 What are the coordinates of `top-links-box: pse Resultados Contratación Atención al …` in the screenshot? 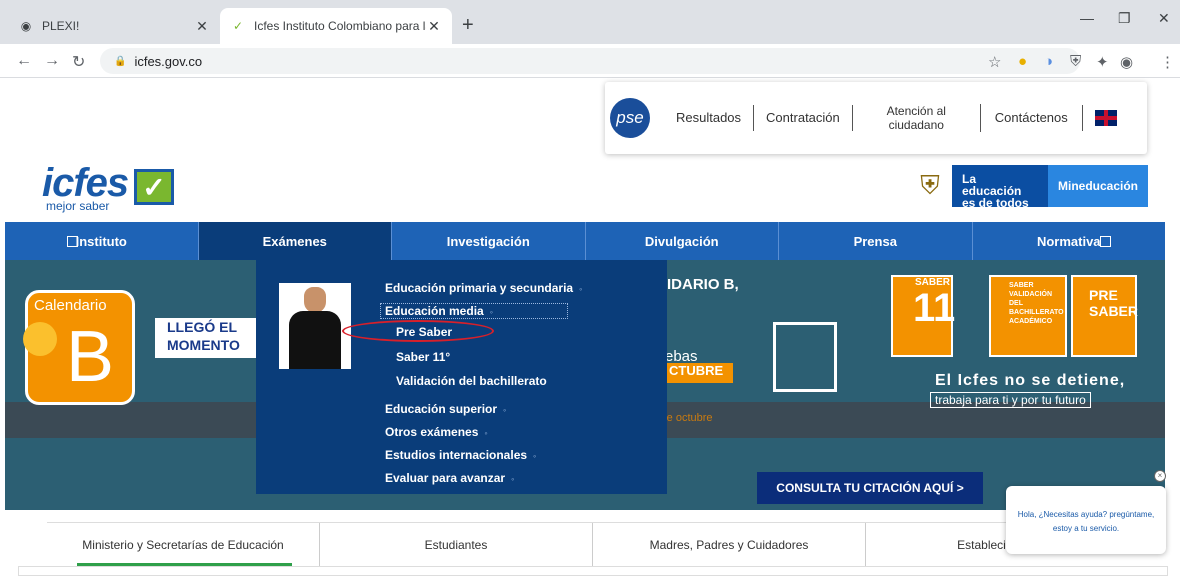 It's located at (876, 118).